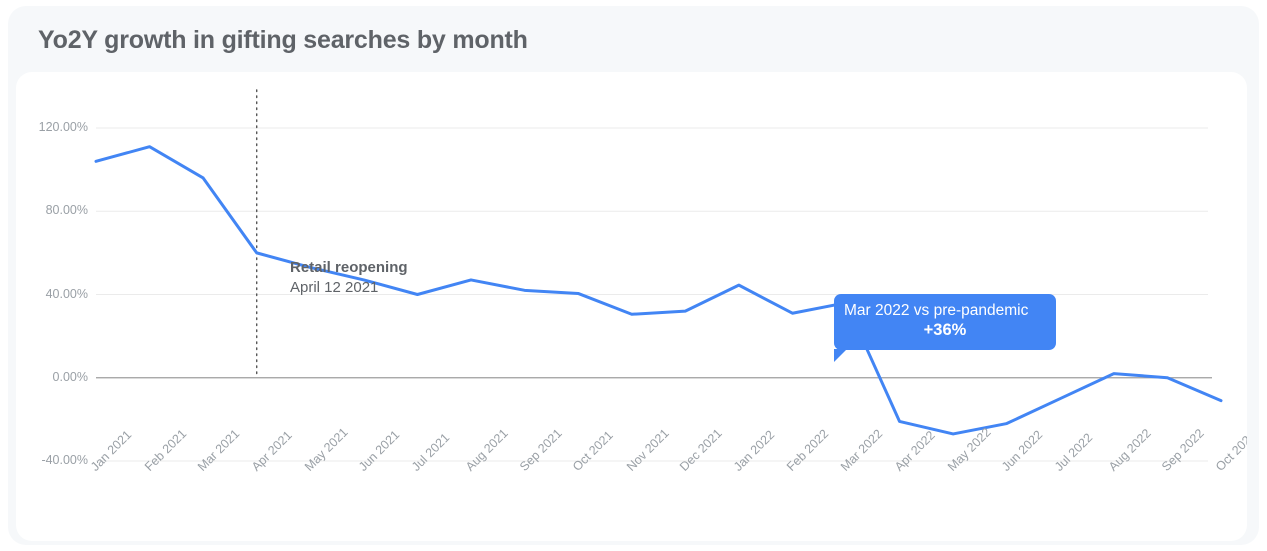 This screenshot has height=551, width=1267. What do you see at coordinates (840, 355) in the screenshot?
I see `callout-tail-icon` at bounding box center [840, 355].